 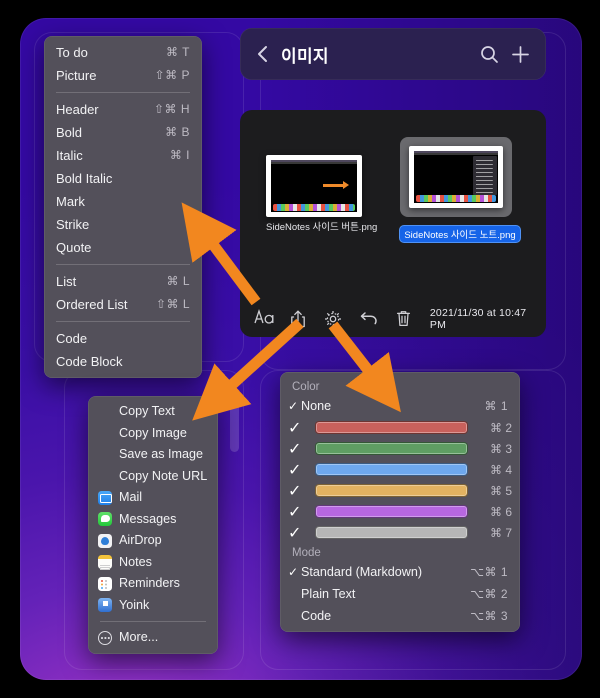 I want to click on menu-item-label: Copy Image, so click(x=153, y=432).